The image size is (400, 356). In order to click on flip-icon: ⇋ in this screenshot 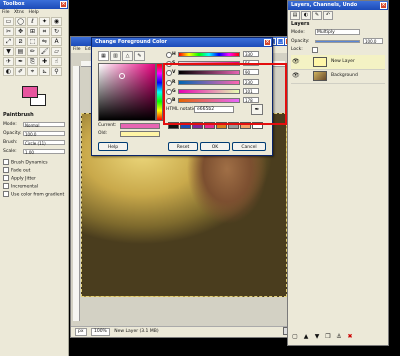, I will do `click(44, 41)`.